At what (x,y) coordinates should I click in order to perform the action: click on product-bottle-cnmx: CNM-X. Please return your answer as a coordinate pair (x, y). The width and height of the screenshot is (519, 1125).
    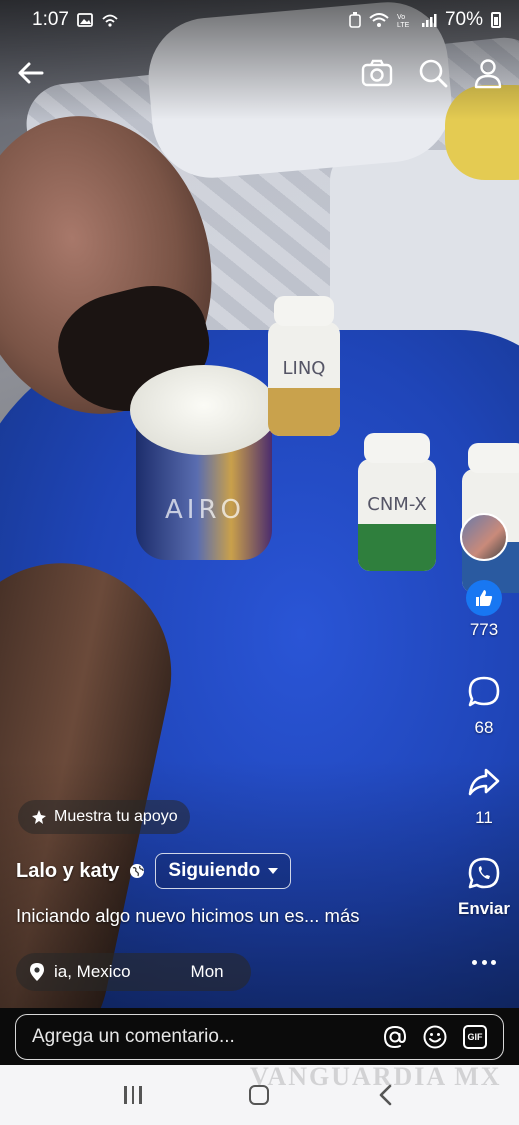
    Looking at the image, I should click on (397, 502).